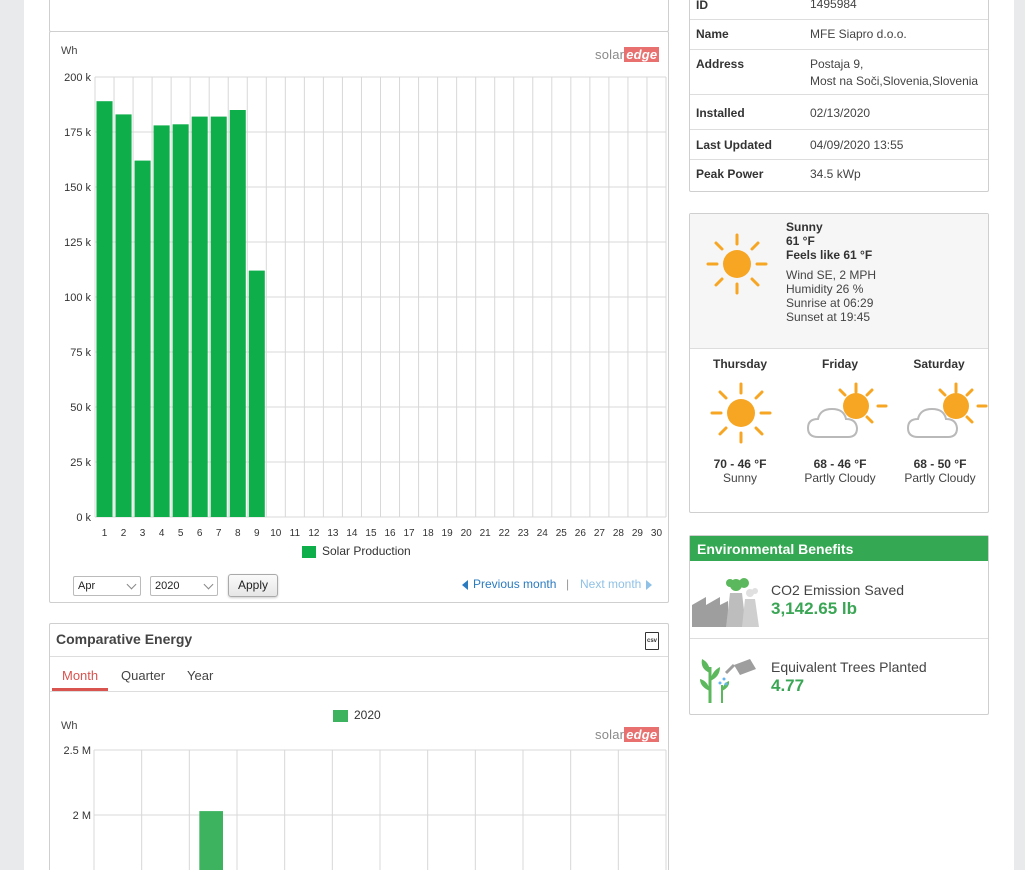 Image resolution: width=1025 pixels, height=870 pixels. What do you see at coordinates (80, 353) in the screenshot?
I see `y-tick-label: 75 k` at bounding box center [80, 353].